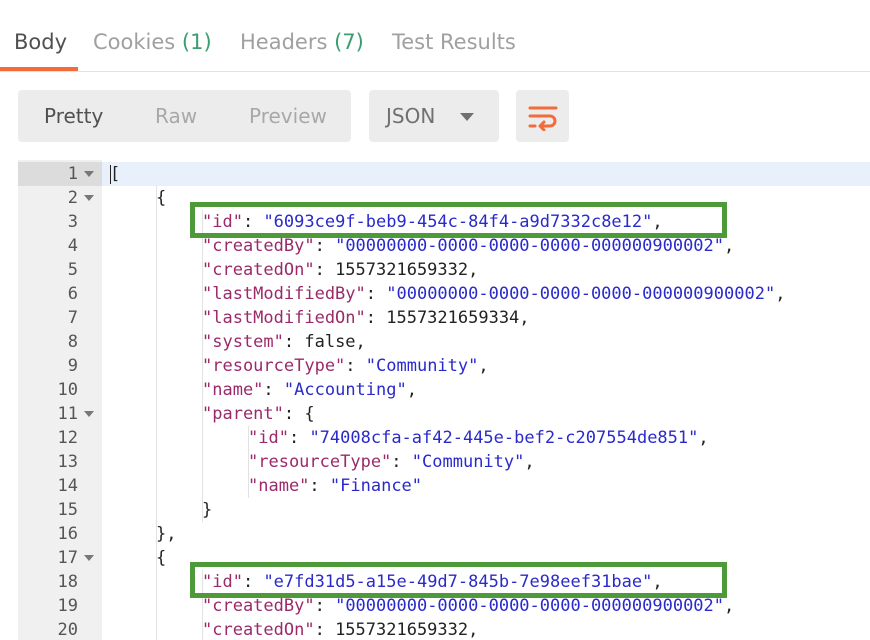 The height and width of the screenshot is (640, 870). I want to click on line-number: 13, so click(67, 462).